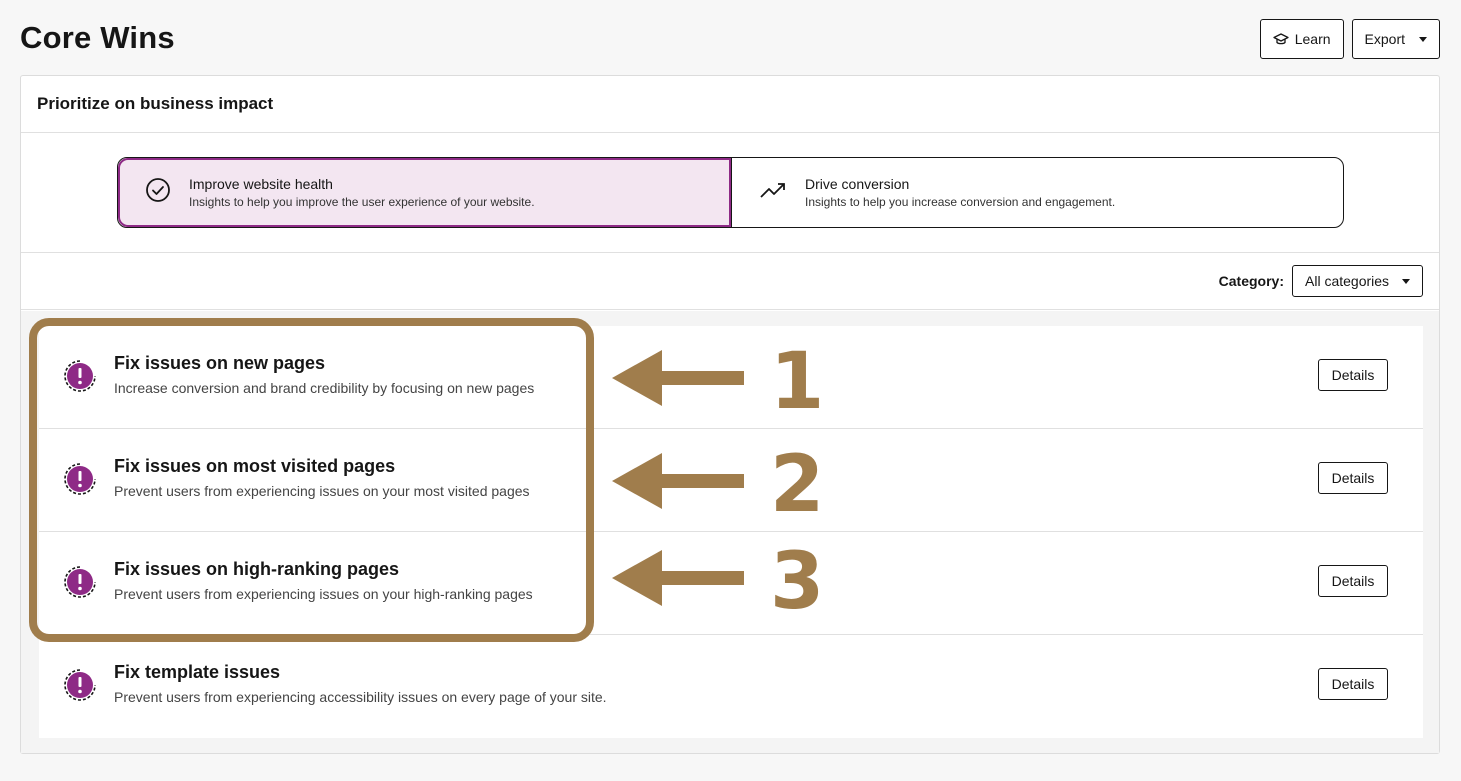 The width and height of the screenshot is (1461, 781). I want to click on trending-up-icon, so click(773, 192).